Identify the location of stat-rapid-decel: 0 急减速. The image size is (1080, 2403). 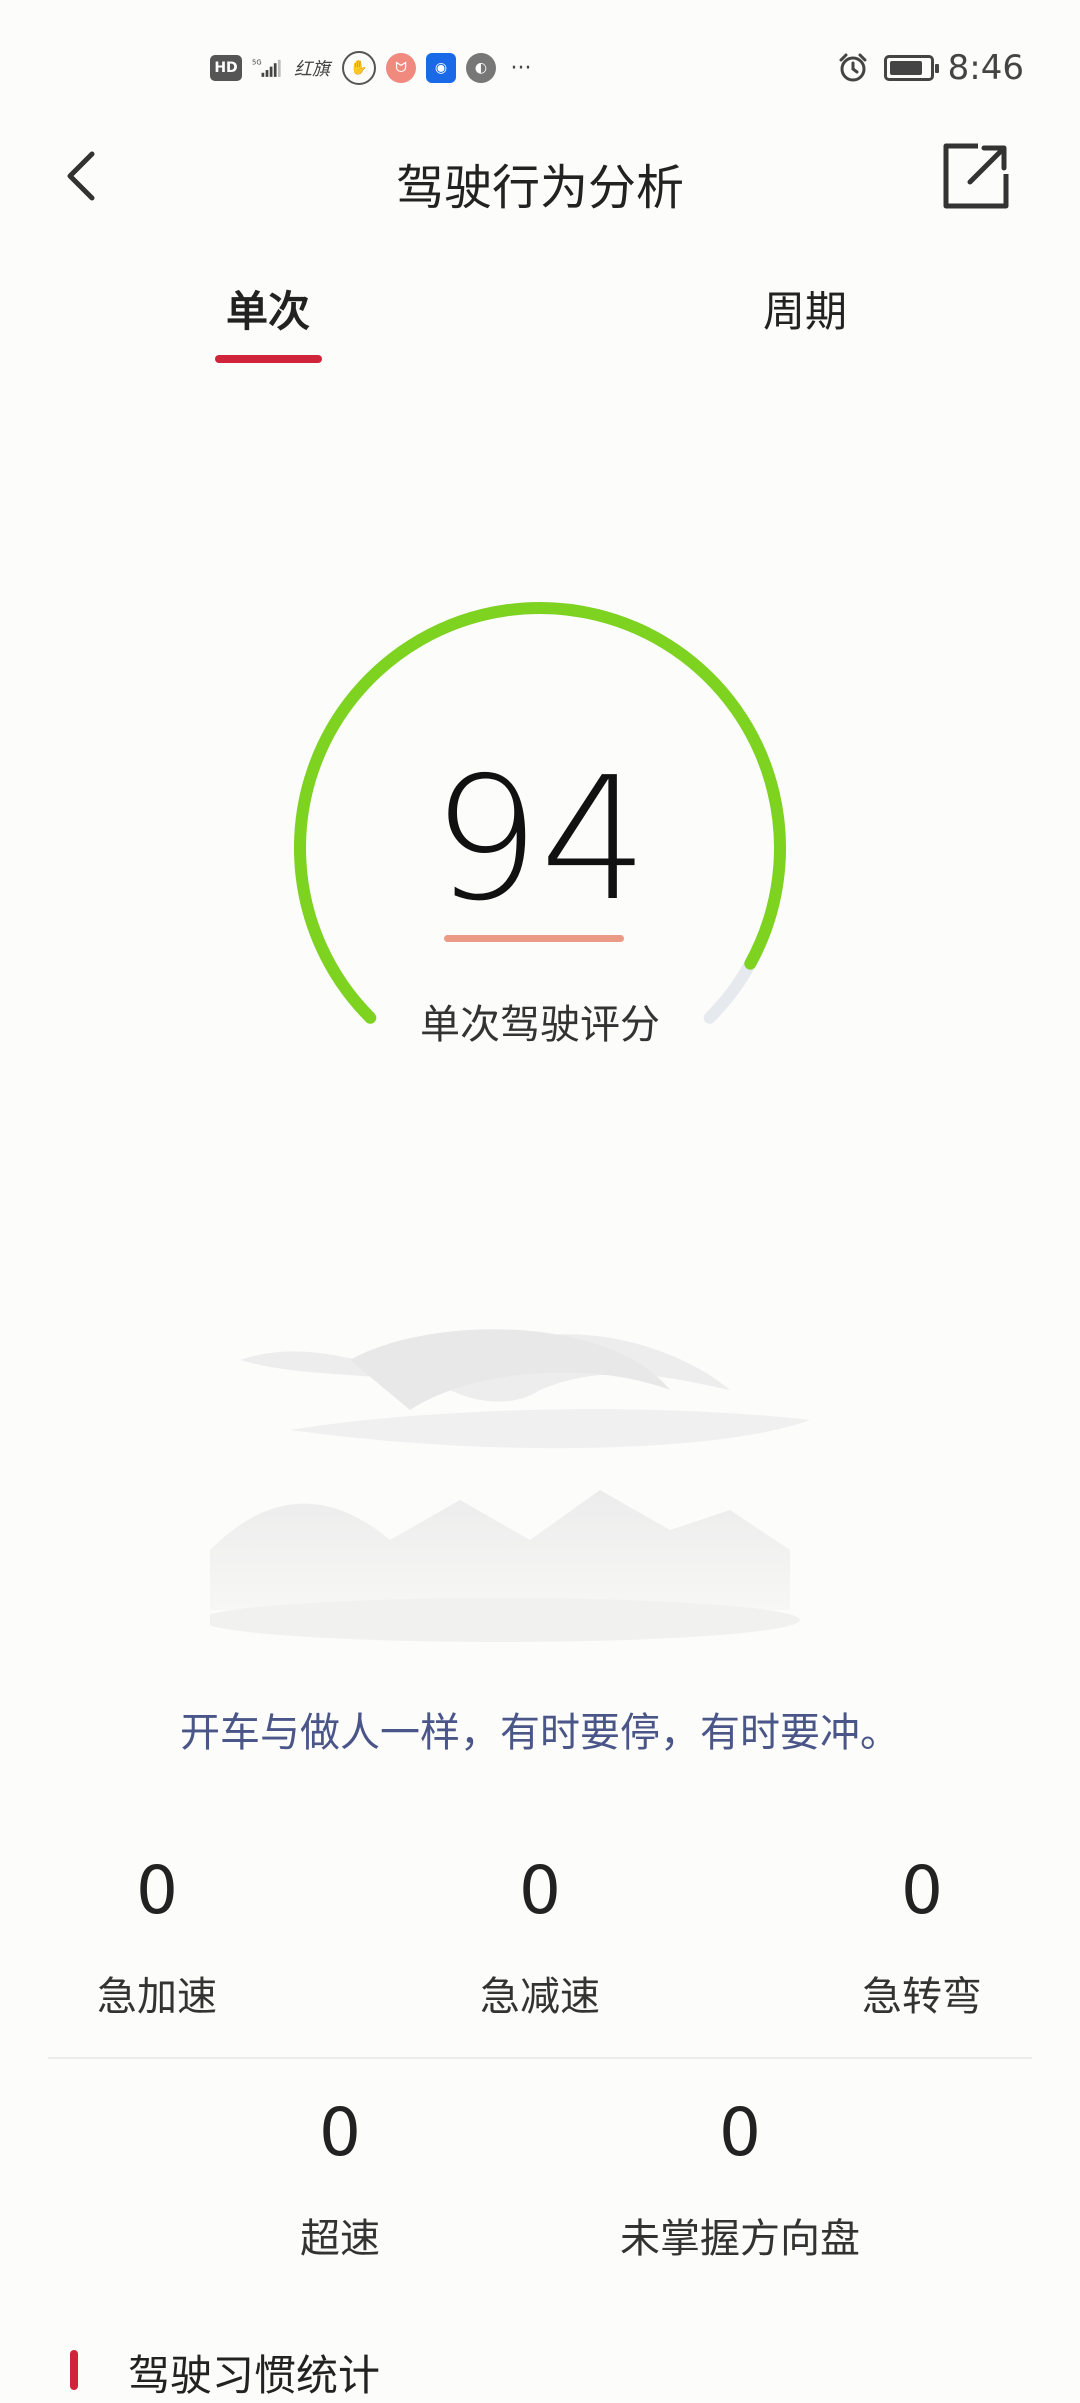
(540, 1940).